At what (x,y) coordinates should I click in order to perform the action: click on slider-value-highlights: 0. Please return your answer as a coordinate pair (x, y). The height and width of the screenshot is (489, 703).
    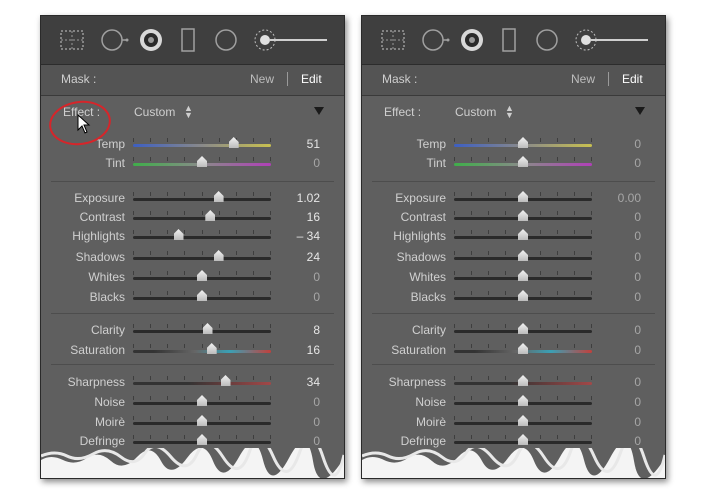
    Looking at the image, I should click on (637, 236).